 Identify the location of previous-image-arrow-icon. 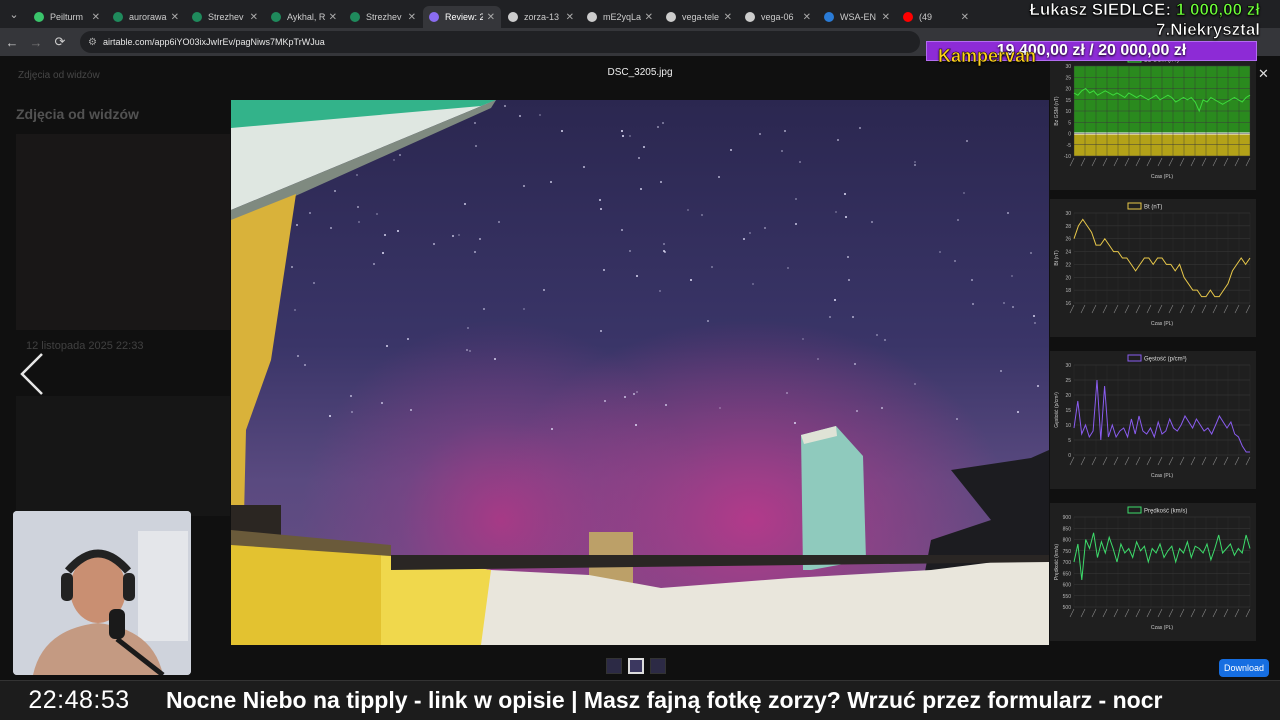
(33, 374).